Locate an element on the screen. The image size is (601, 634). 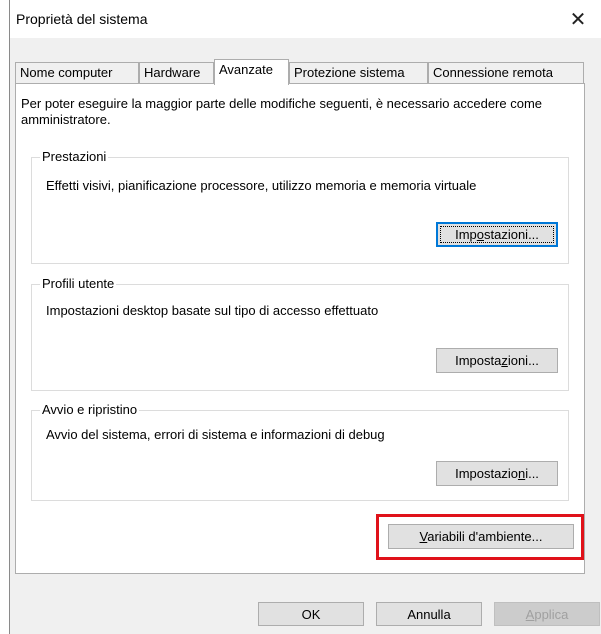
button-label: Applica is located at coordinates (547, 614).